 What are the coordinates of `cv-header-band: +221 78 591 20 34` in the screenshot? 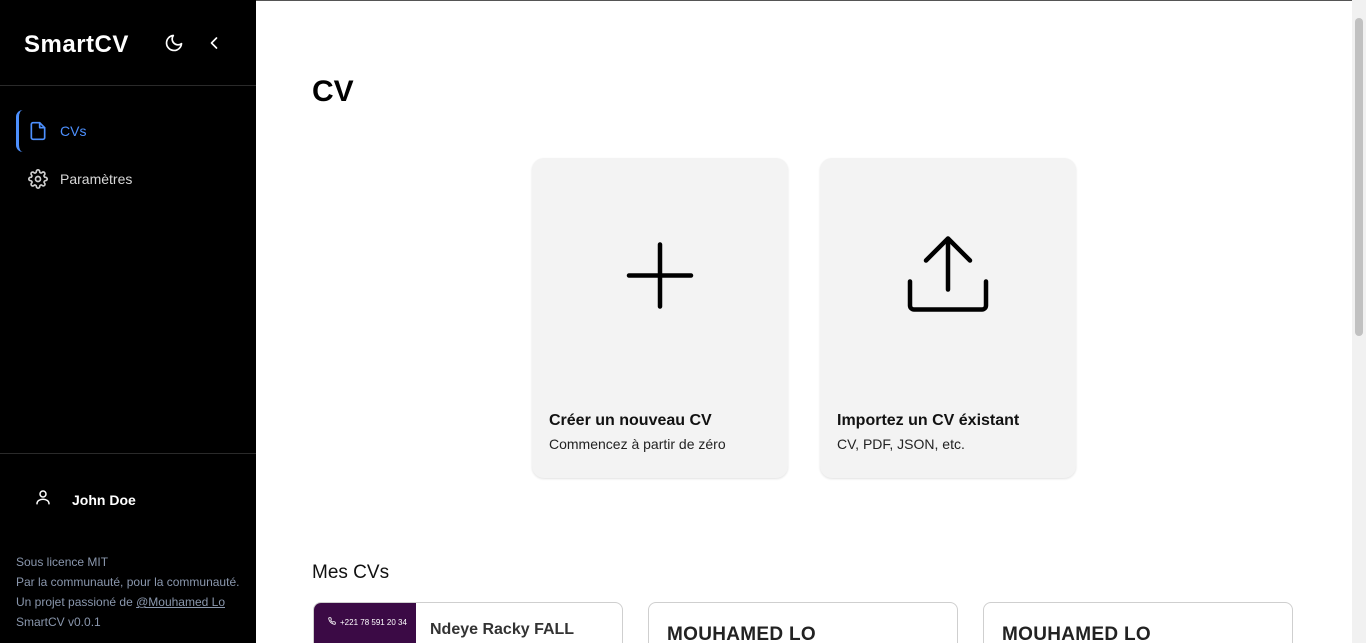 It's located at (365, 623).